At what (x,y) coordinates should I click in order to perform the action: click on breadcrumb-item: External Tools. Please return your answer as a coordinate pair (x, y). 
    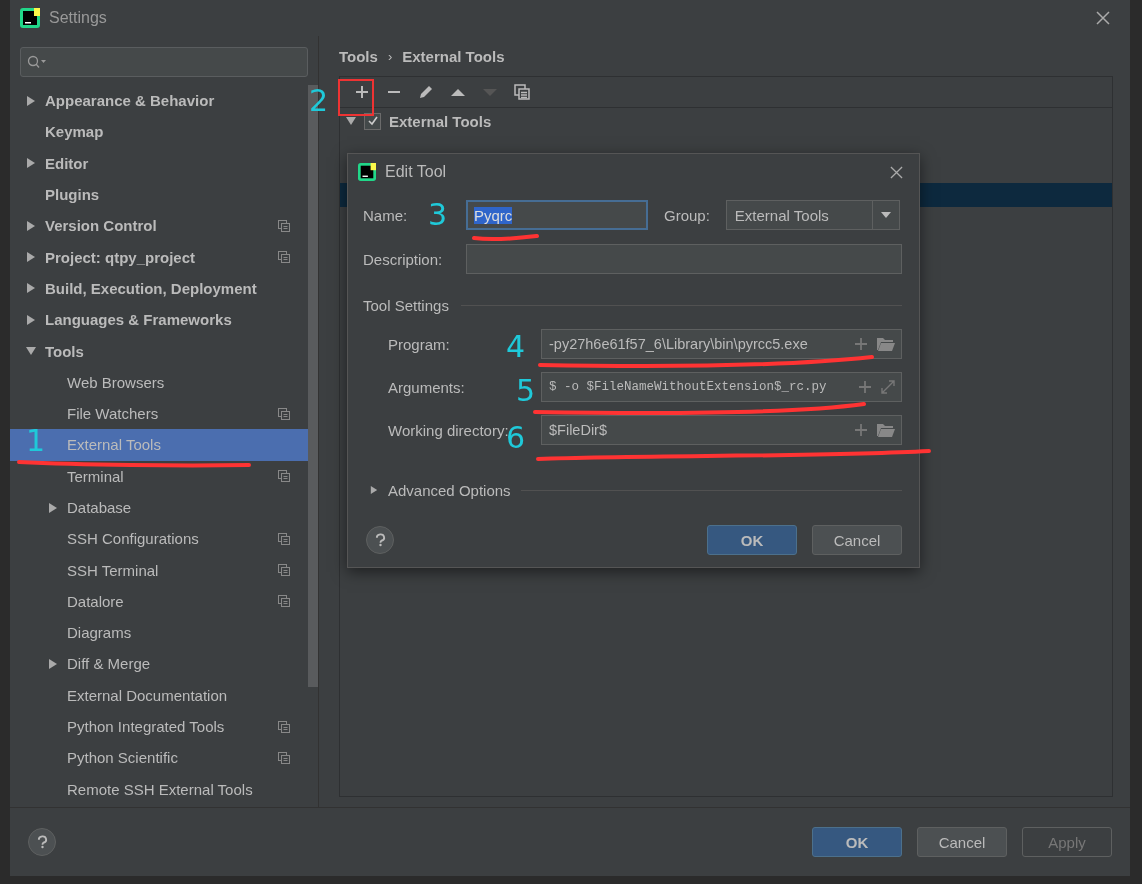
    Looking at the image, I should click on (453, 56).